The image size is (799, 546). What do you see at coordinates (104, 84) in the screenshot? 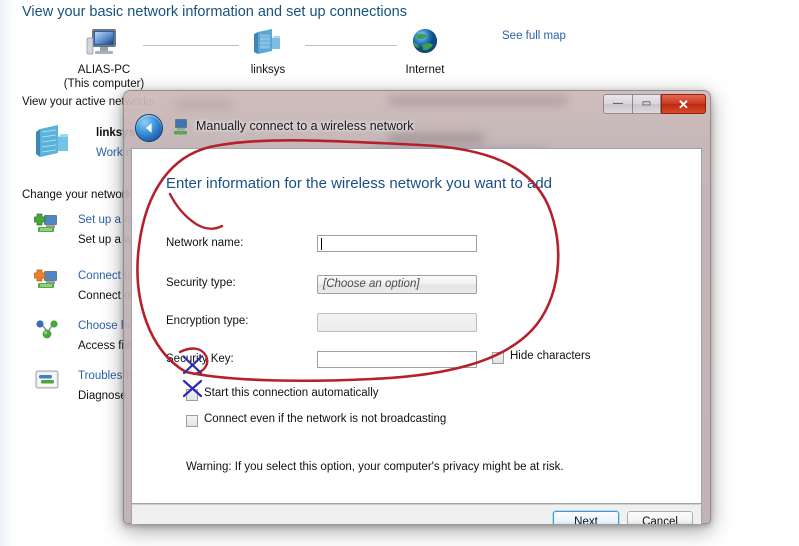
I see `network-map-node-sublabel: (This computer)` at bounding box center [104, 84].